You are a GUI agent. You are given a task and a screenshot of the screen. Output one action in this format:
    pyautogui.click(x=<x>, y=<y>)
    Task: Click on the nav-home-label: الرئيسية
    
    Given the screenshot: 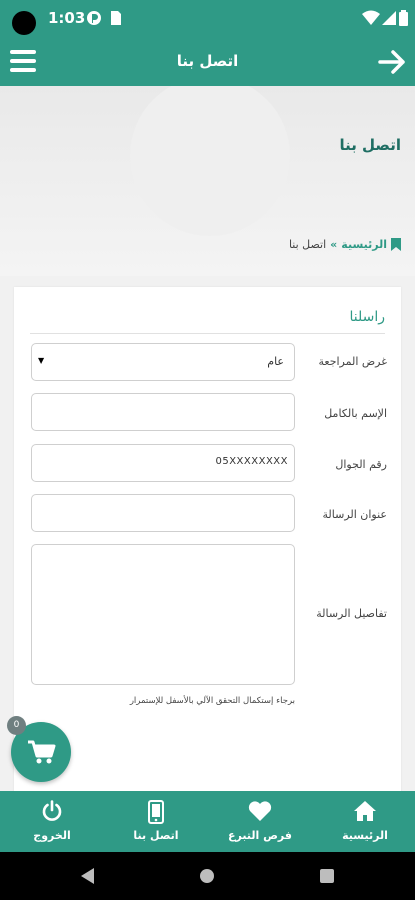 What is the action you would take?
    pyautogui.click(x=365, y=835)
    